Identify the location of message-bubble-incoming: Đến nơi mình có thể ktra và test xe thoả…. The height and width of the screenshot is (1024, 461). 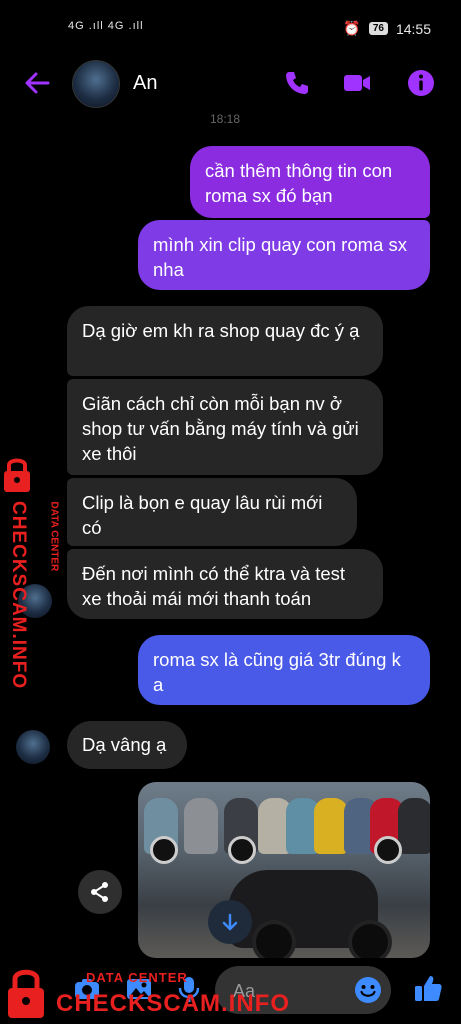
(225, 584).